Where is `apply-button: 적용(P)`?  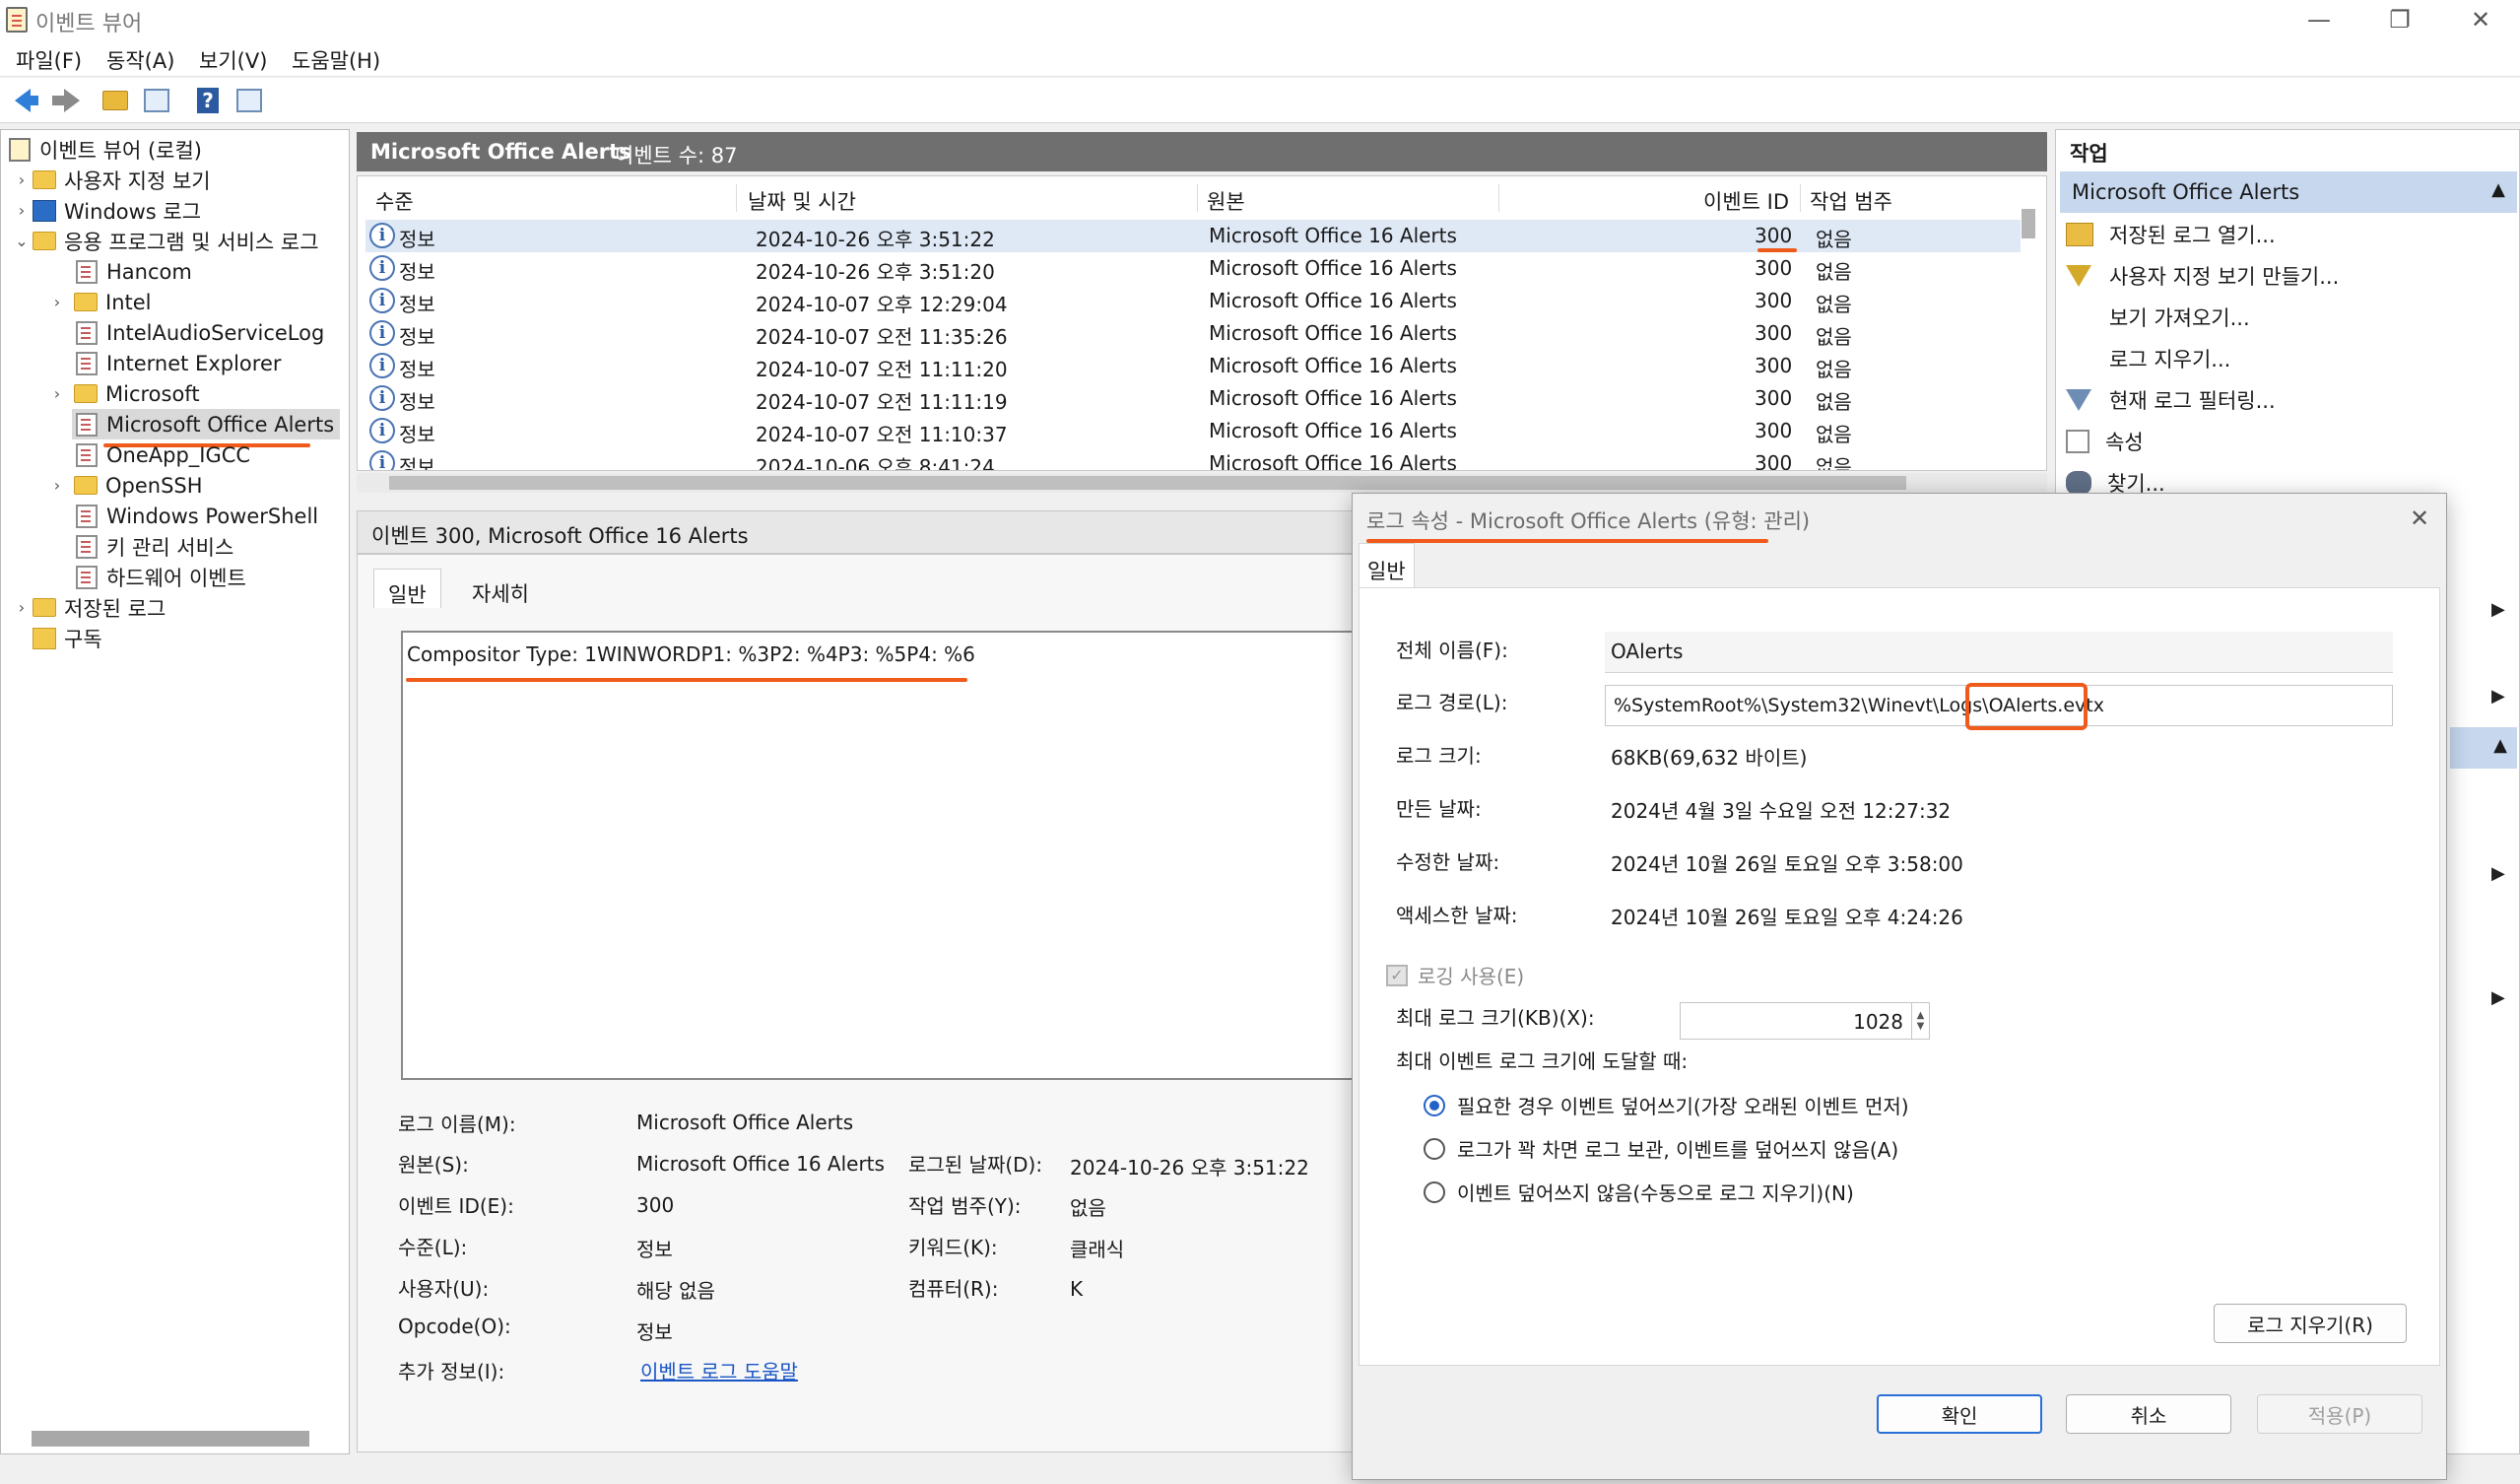
apply-button: 적용(P) is located at coordinates (2339, 1414).